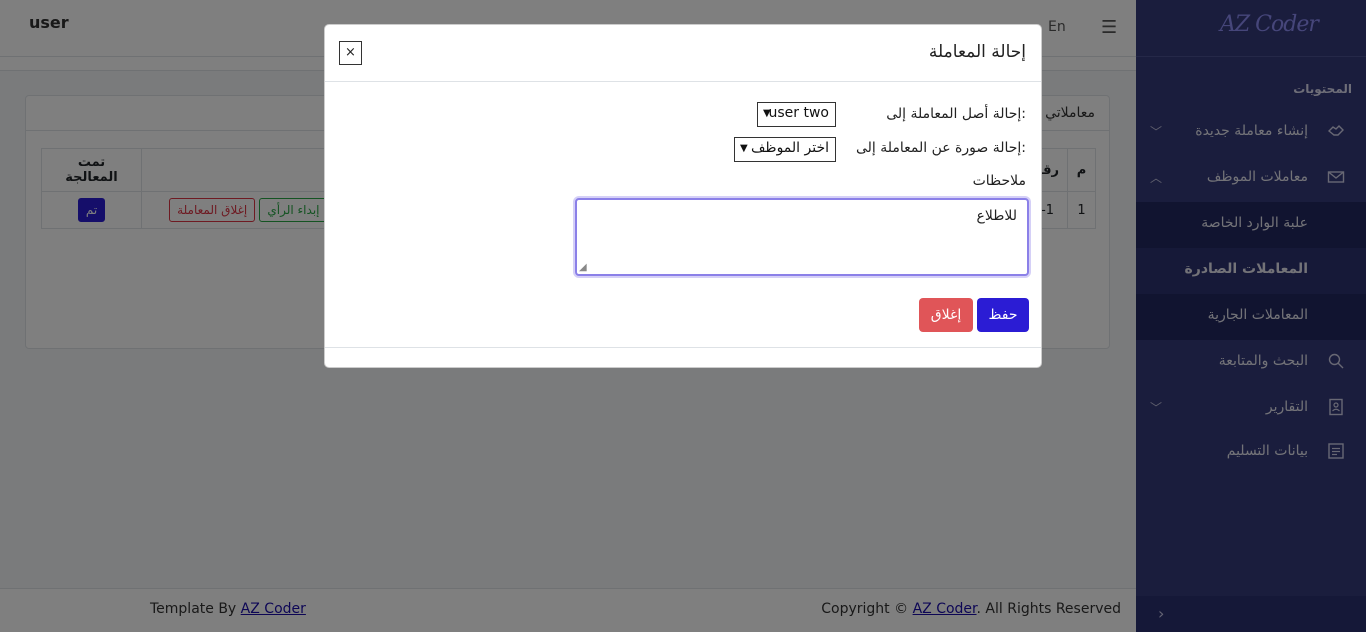  What do you see at coordinates (583, 267) in the screenshot?
I see `resize-handle-icon: ◢` at bounding box center [583, 267].